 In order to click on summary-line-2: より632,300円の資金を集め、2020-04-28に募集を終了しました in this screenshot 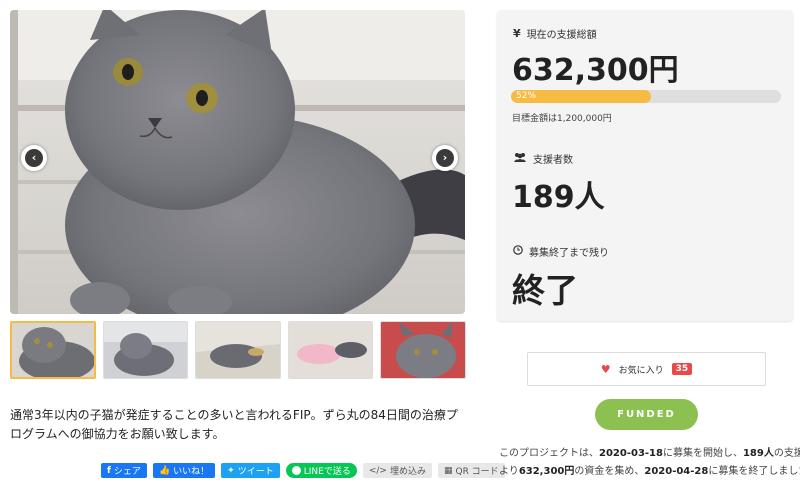, I will do `click(649, 472)`.